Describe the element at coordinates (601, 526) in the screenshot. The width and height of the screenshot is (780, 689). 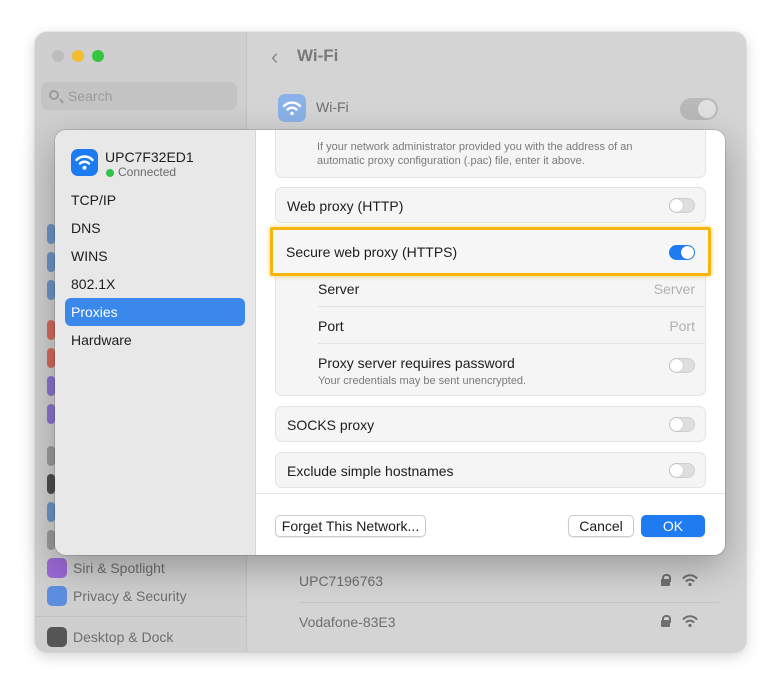
I see `cancel-button: Cancel` at that location.